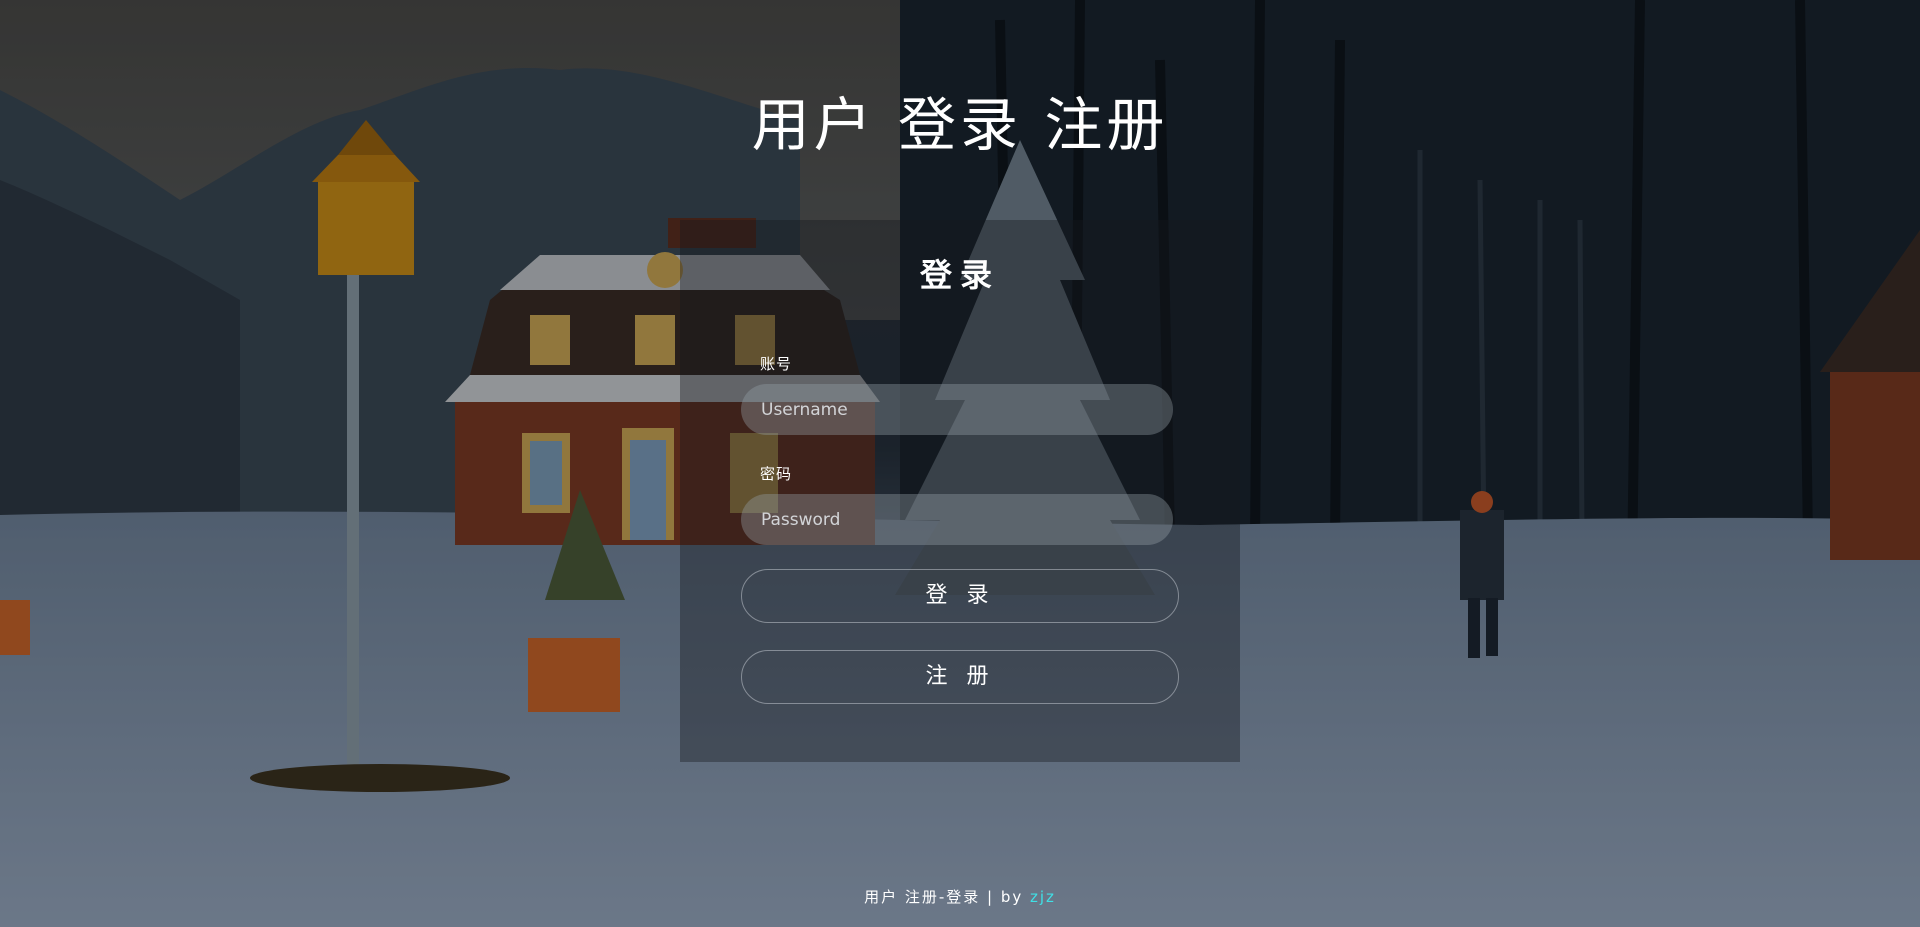  Describe the element at coordinates (959, 275) in the screenshot. I see `login-form-heading: 登录` at that location.